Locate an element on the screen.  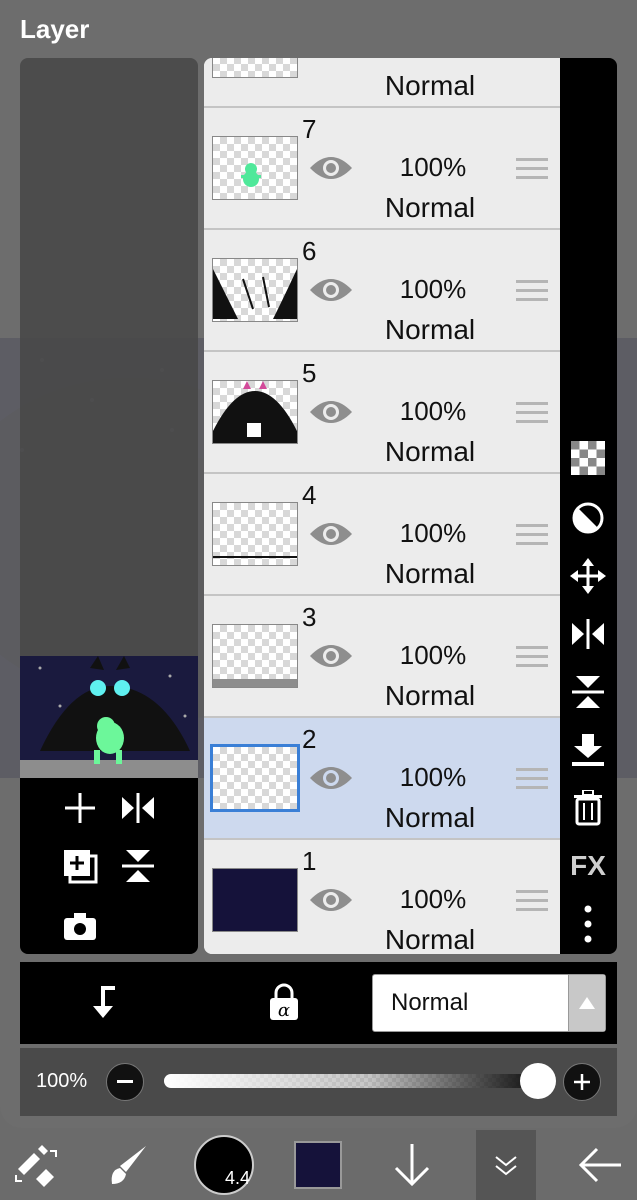
flip-vertical-side-button is located at coordinates (588, 692).